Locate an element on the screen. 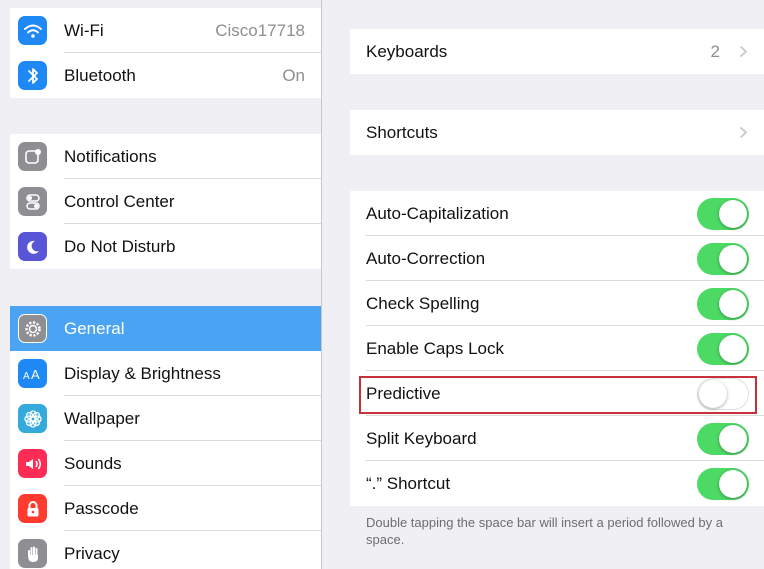 The image size is (764, 569). lock-icon is located at coordinates (32, 508).